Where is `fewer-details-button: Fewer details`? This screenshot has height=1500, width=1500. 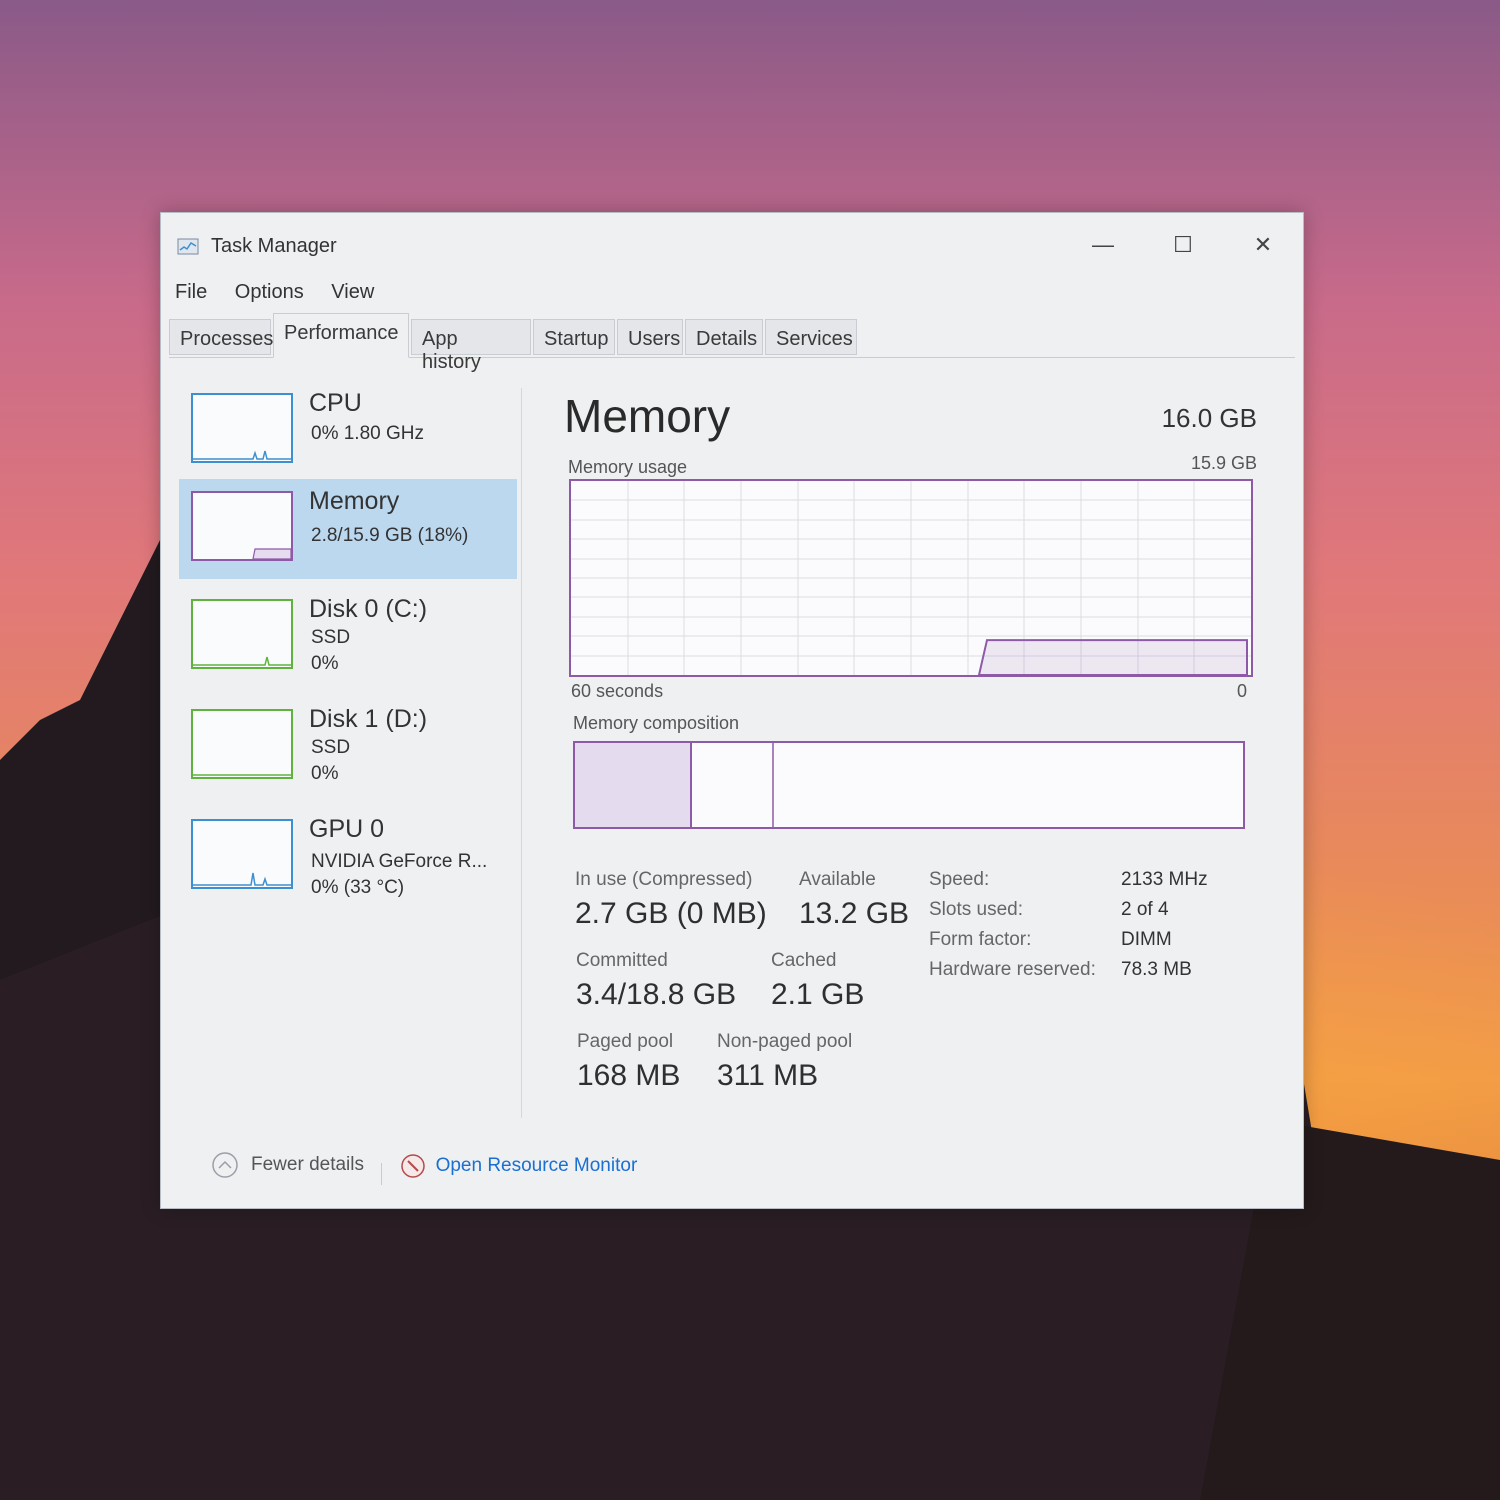 fewer-details-button: Fewer details is located at coordinates (287, 1165).